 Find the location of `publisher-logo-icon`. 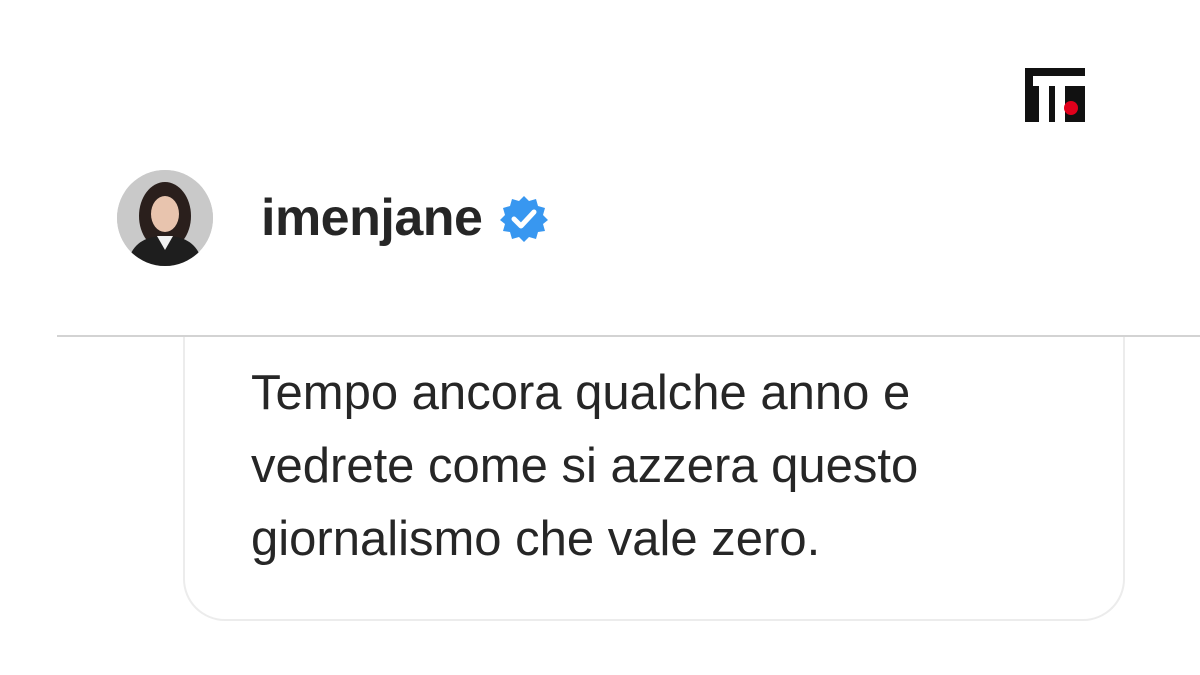

publisher-logo-icon is located at coordinates (1055, 95).